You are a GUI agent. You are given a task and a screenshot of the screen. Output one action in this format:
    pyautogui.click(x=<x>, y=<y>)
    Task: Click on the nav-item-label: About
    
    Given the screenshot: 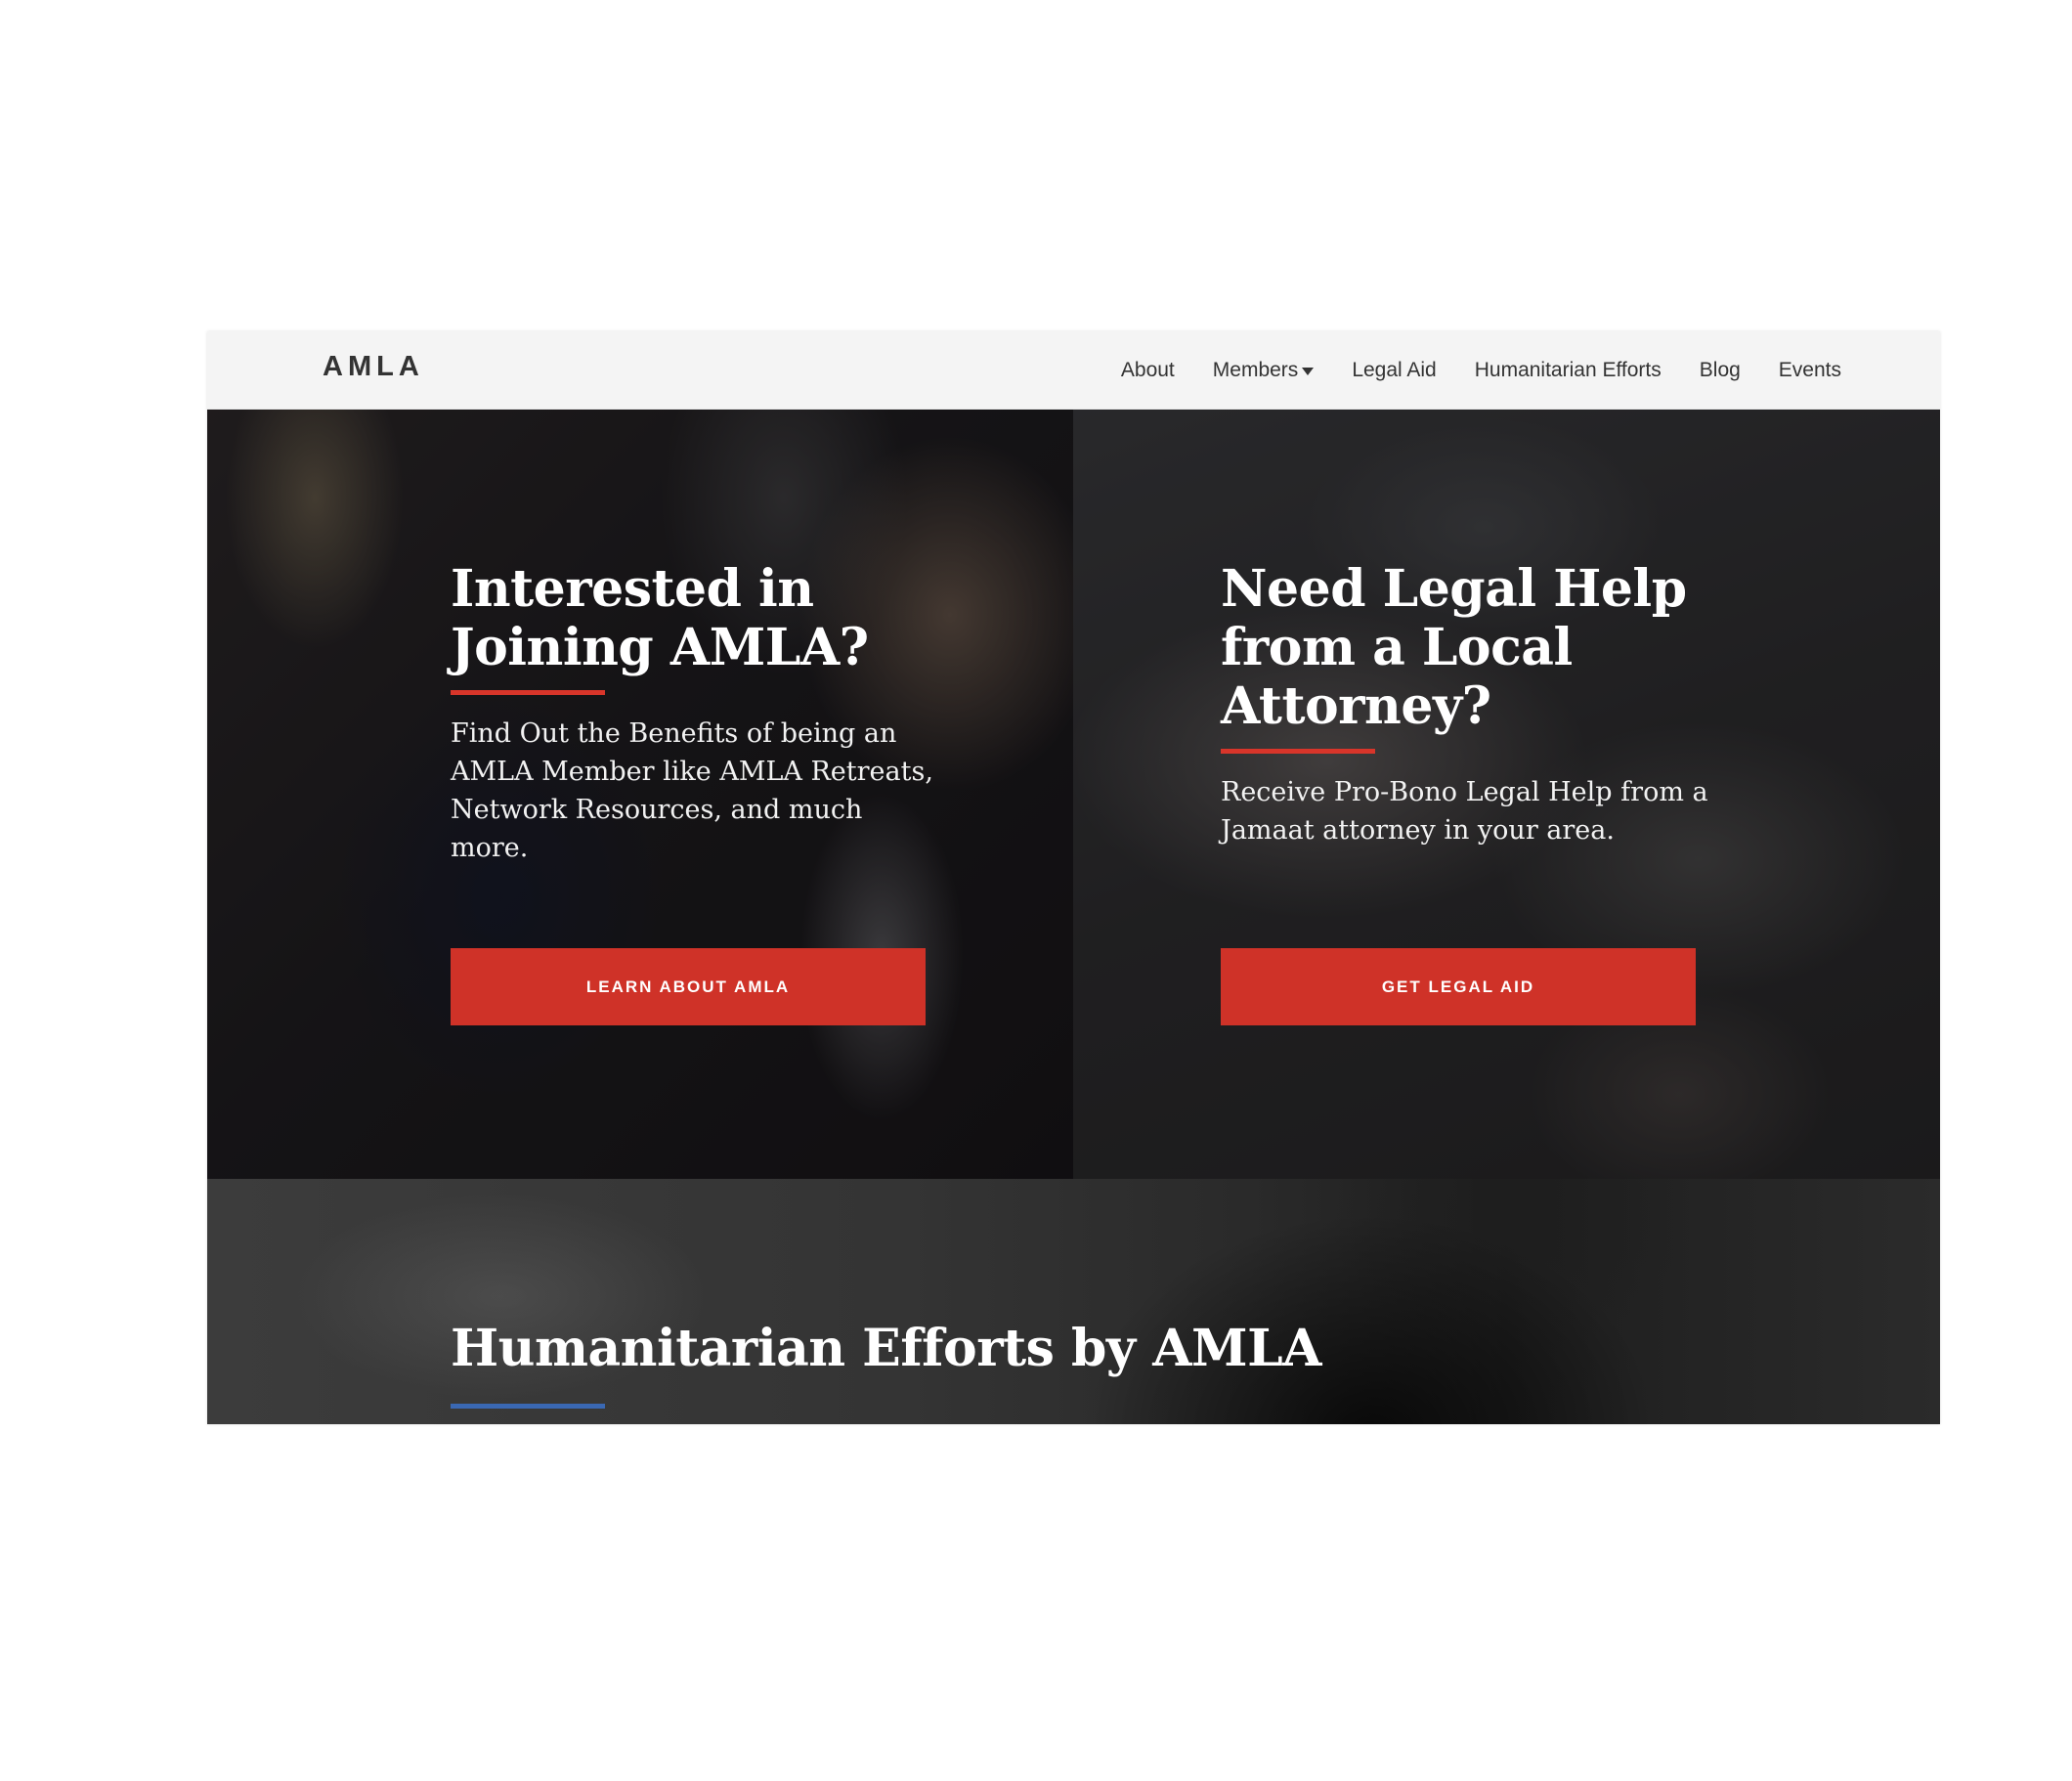 What is the action you would take?
    pyautogui.click(x=1147, y=370)
    